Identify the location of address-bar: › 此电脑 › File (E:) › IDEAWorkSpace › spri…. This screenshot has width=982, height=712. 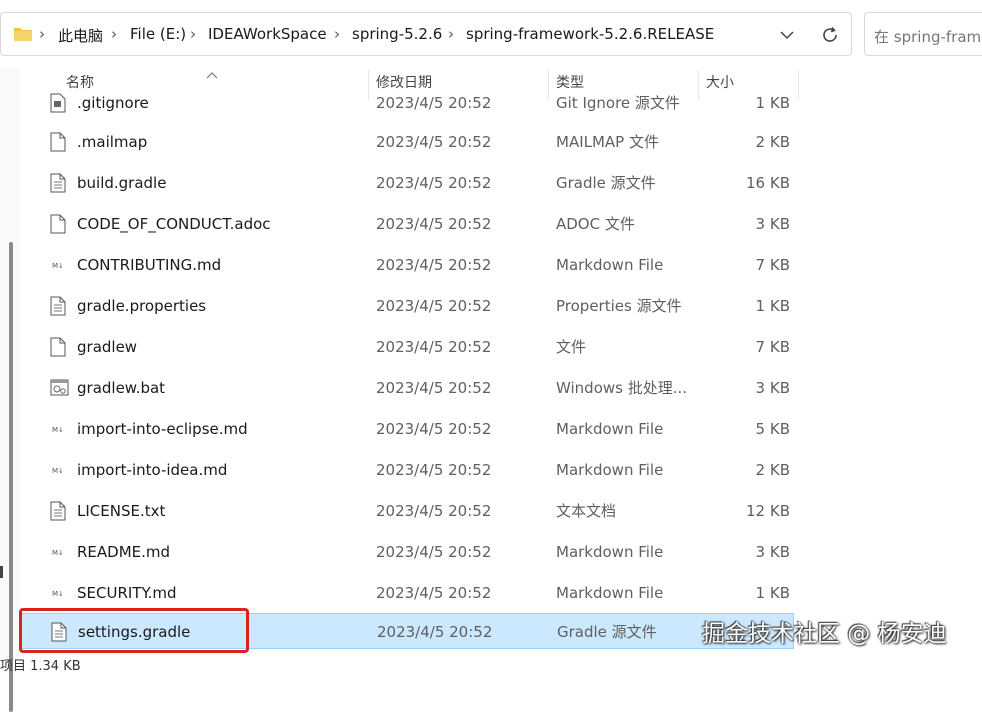
(426, 34).